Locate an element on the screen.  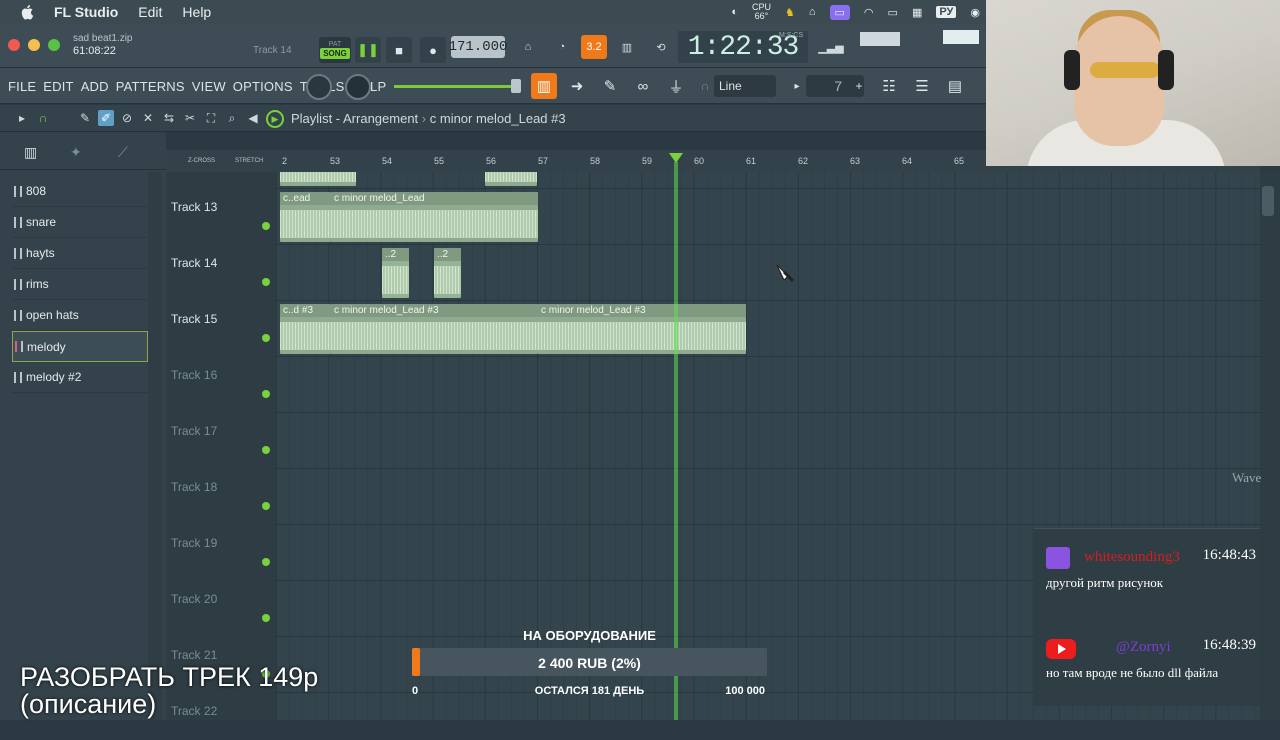
pattern-item-selected: melody is located at coordinates (80, 346).